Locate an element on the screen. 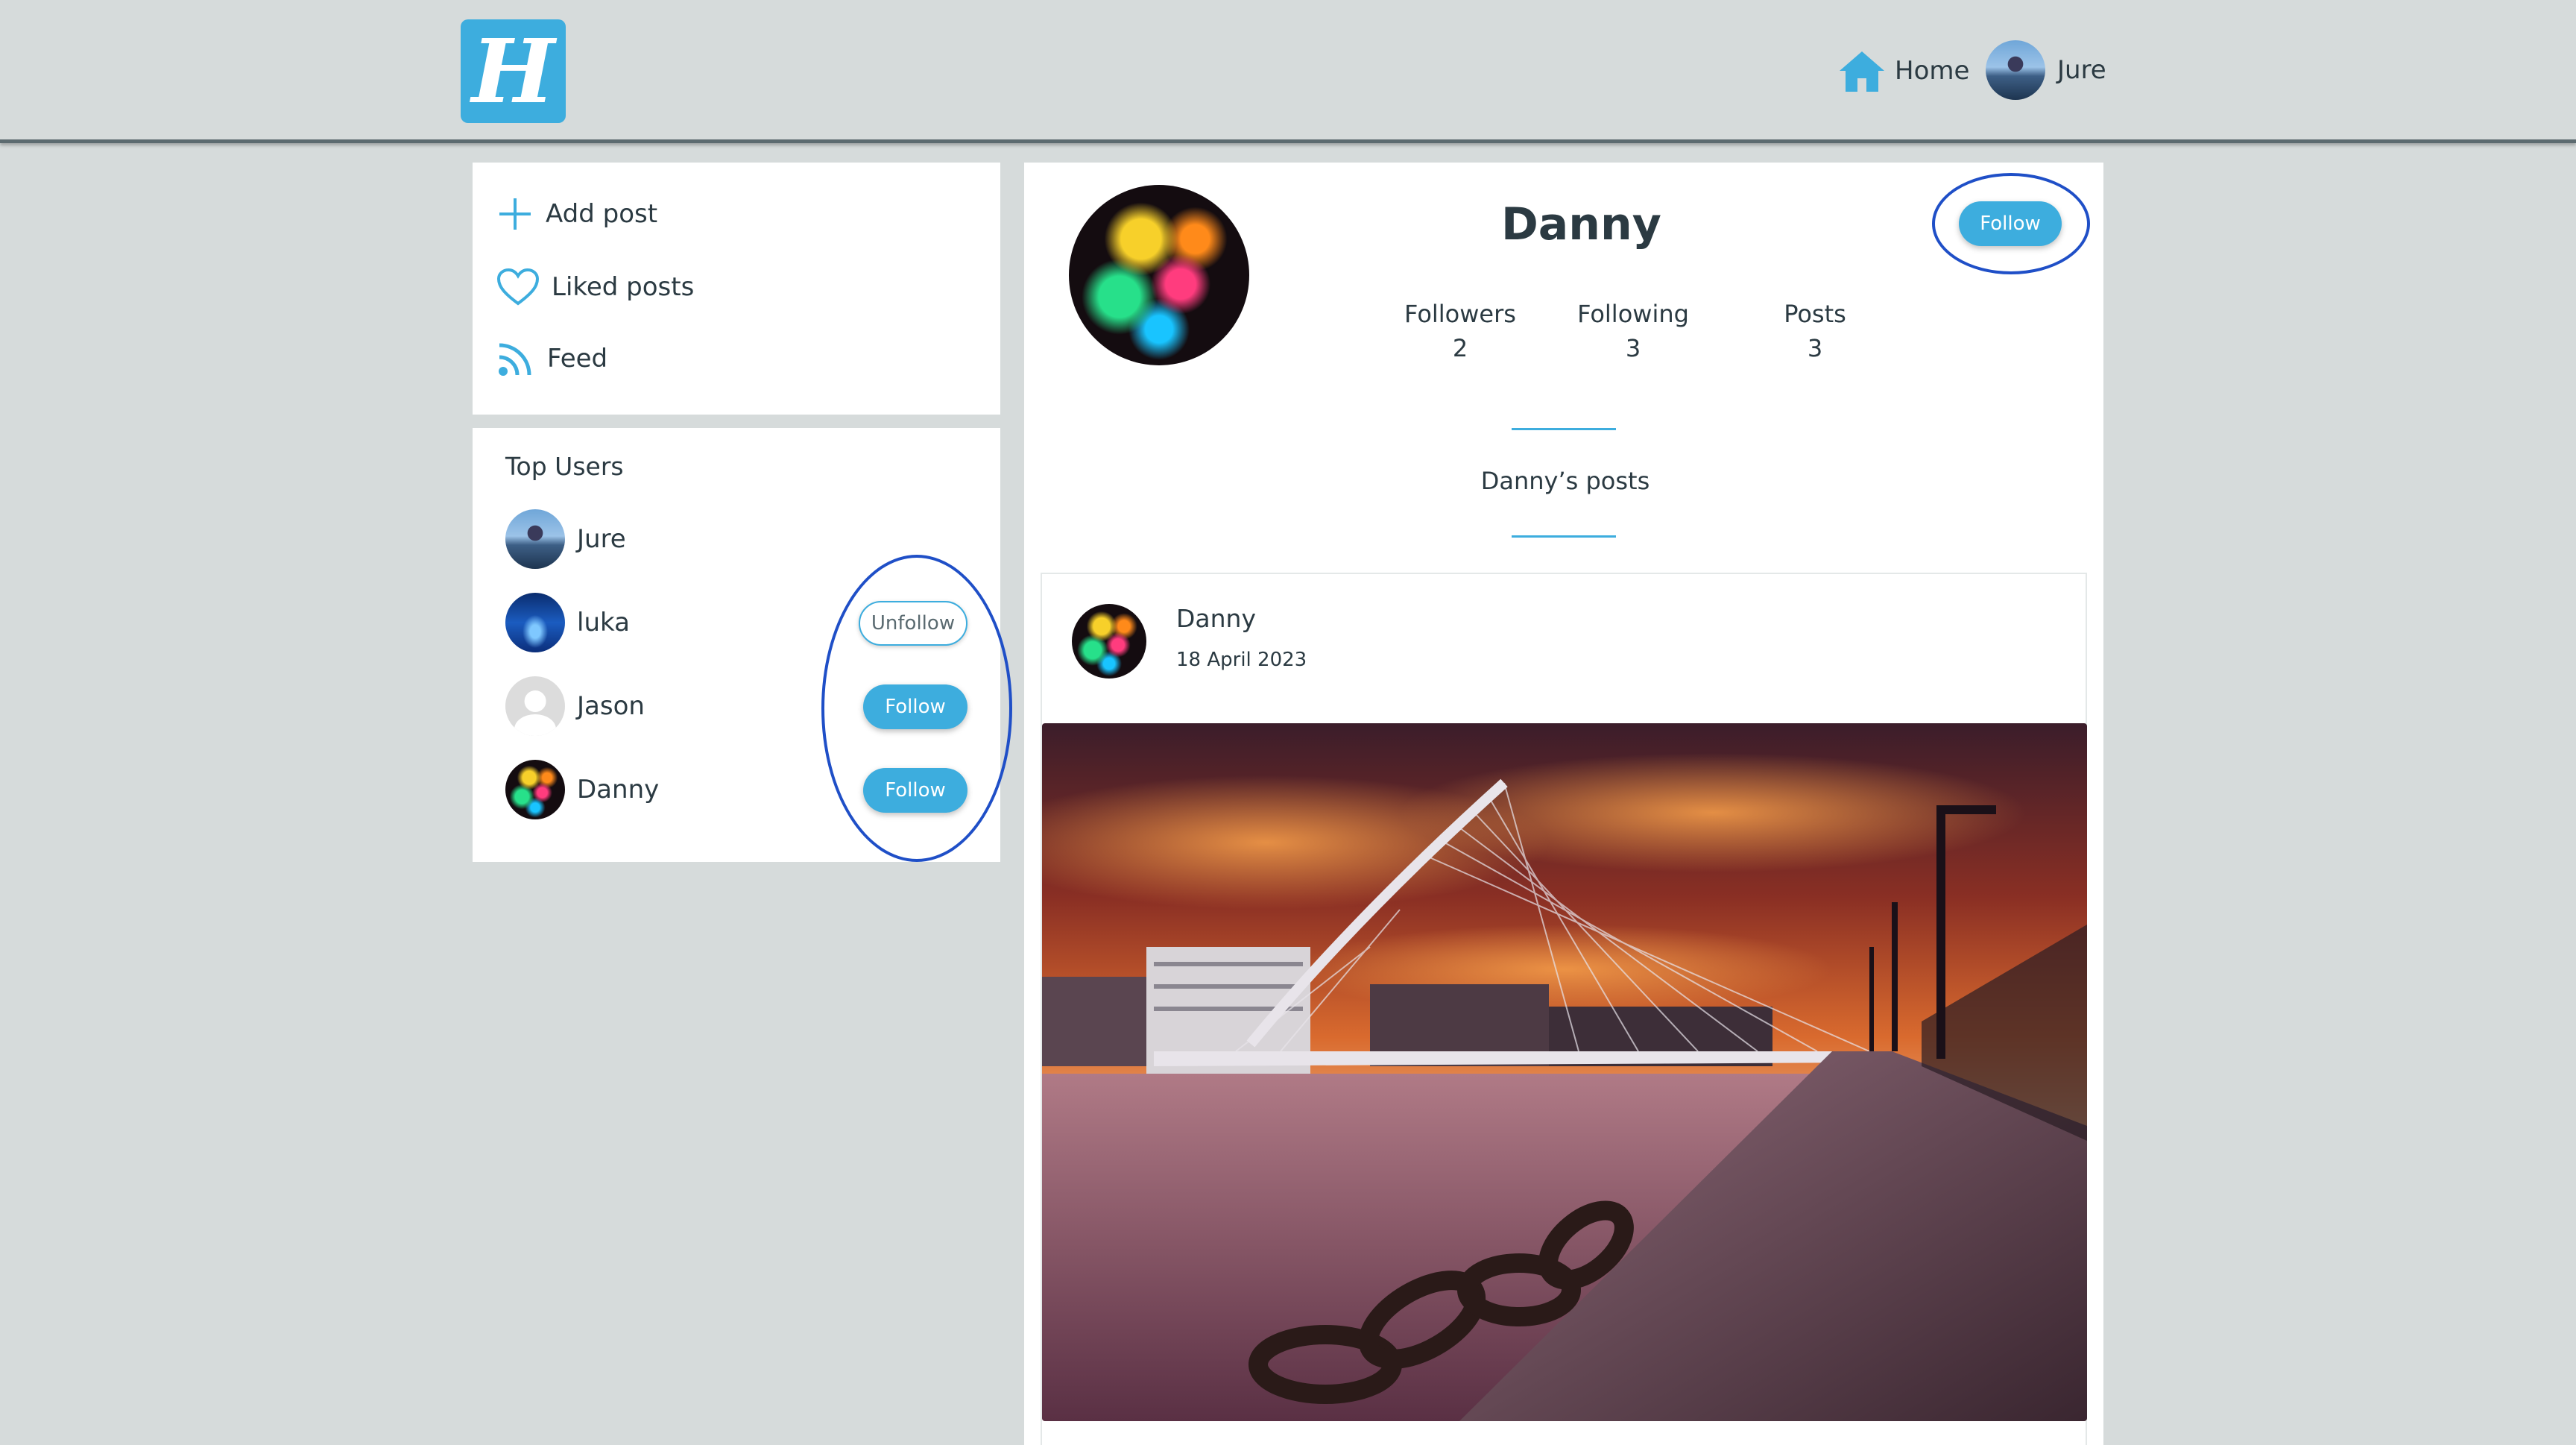 This screenshot has width=2576, height=1445. home-icon is located at coordinates (1862, 71).